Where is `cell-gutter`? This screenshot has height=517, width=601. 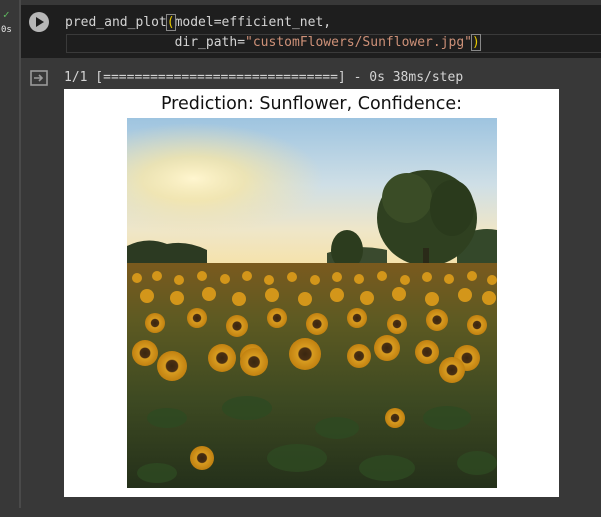 cell-gutter is located at coordinates (9, 258).